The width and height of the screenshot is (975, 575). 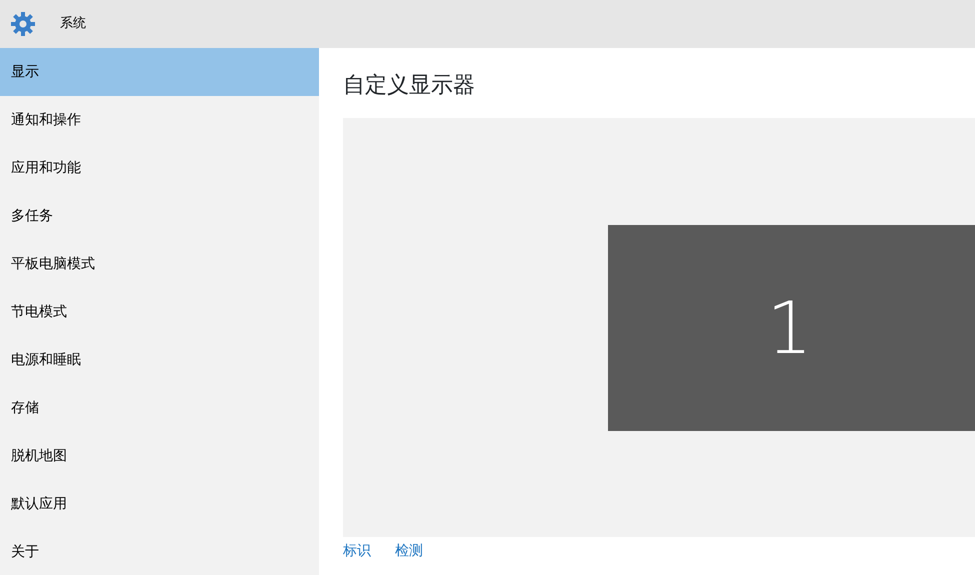 What do you see at coordinates (159, 312) in the screenshot?
I see `sidebar-item: 节电模式` at bounding box center [159, 312].